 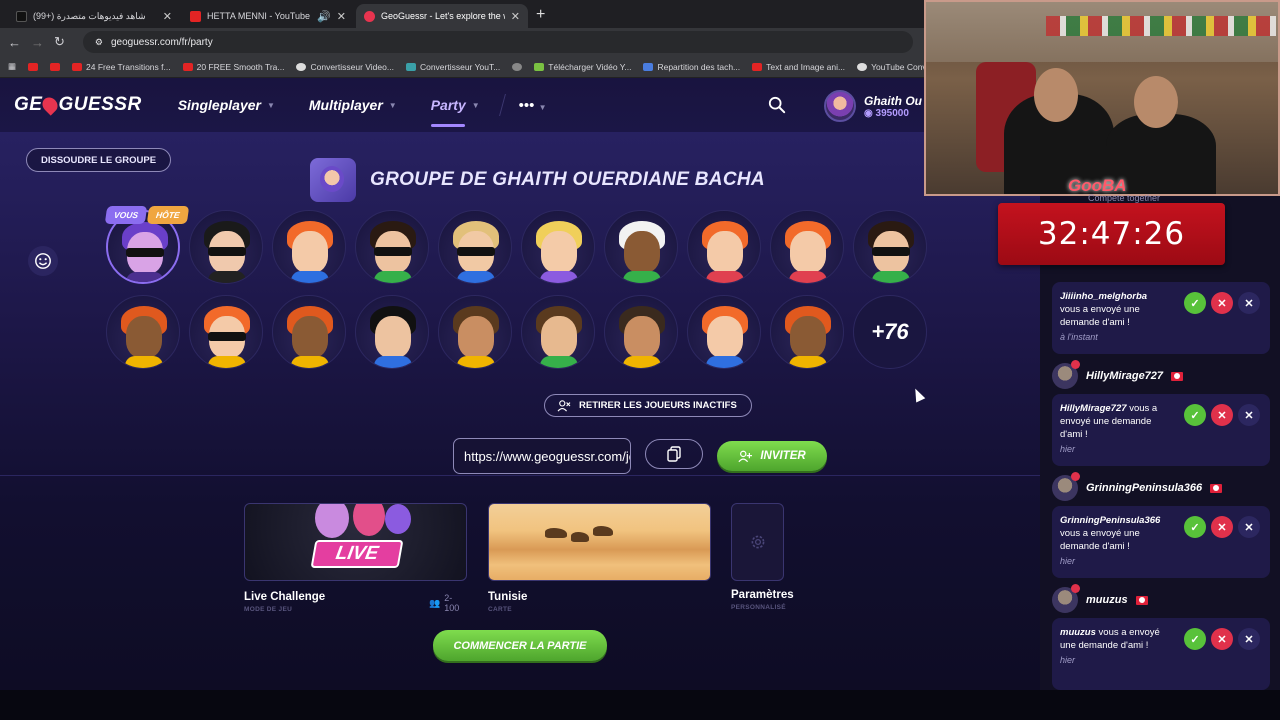 What do you see at coordinates (1102, 98) in the screenshot?
I see `webcam-overlay` at bounding box center [1102, 98].